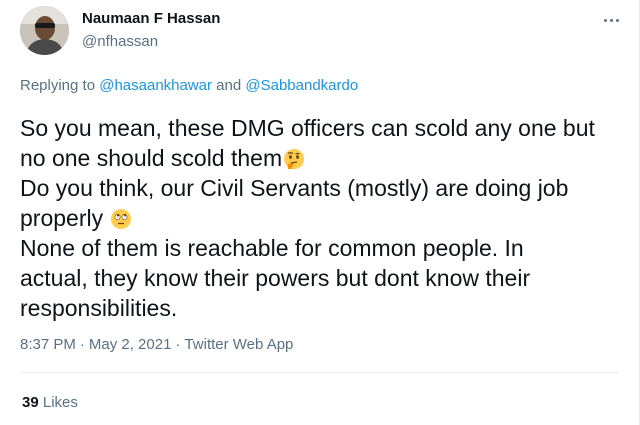 This screenshot has width=640, height=425. What do you see at coordinates (320, 158) in the screenshot?
I see `tweet-line-with-emoji: no one should scold them` at bounding box center [320, 158].